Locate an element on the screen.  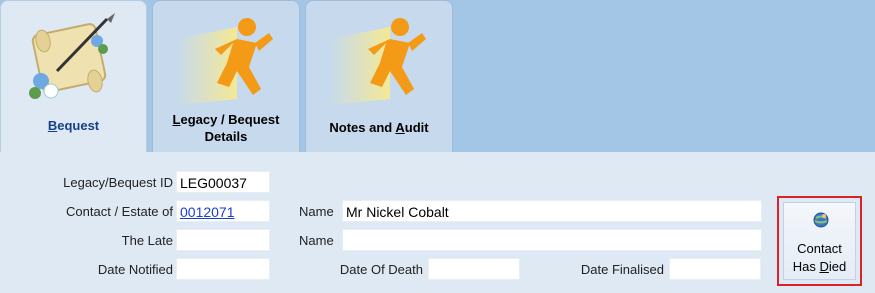
contact-has-died-label: Contact Has Died is located at coordinates (819, 257).